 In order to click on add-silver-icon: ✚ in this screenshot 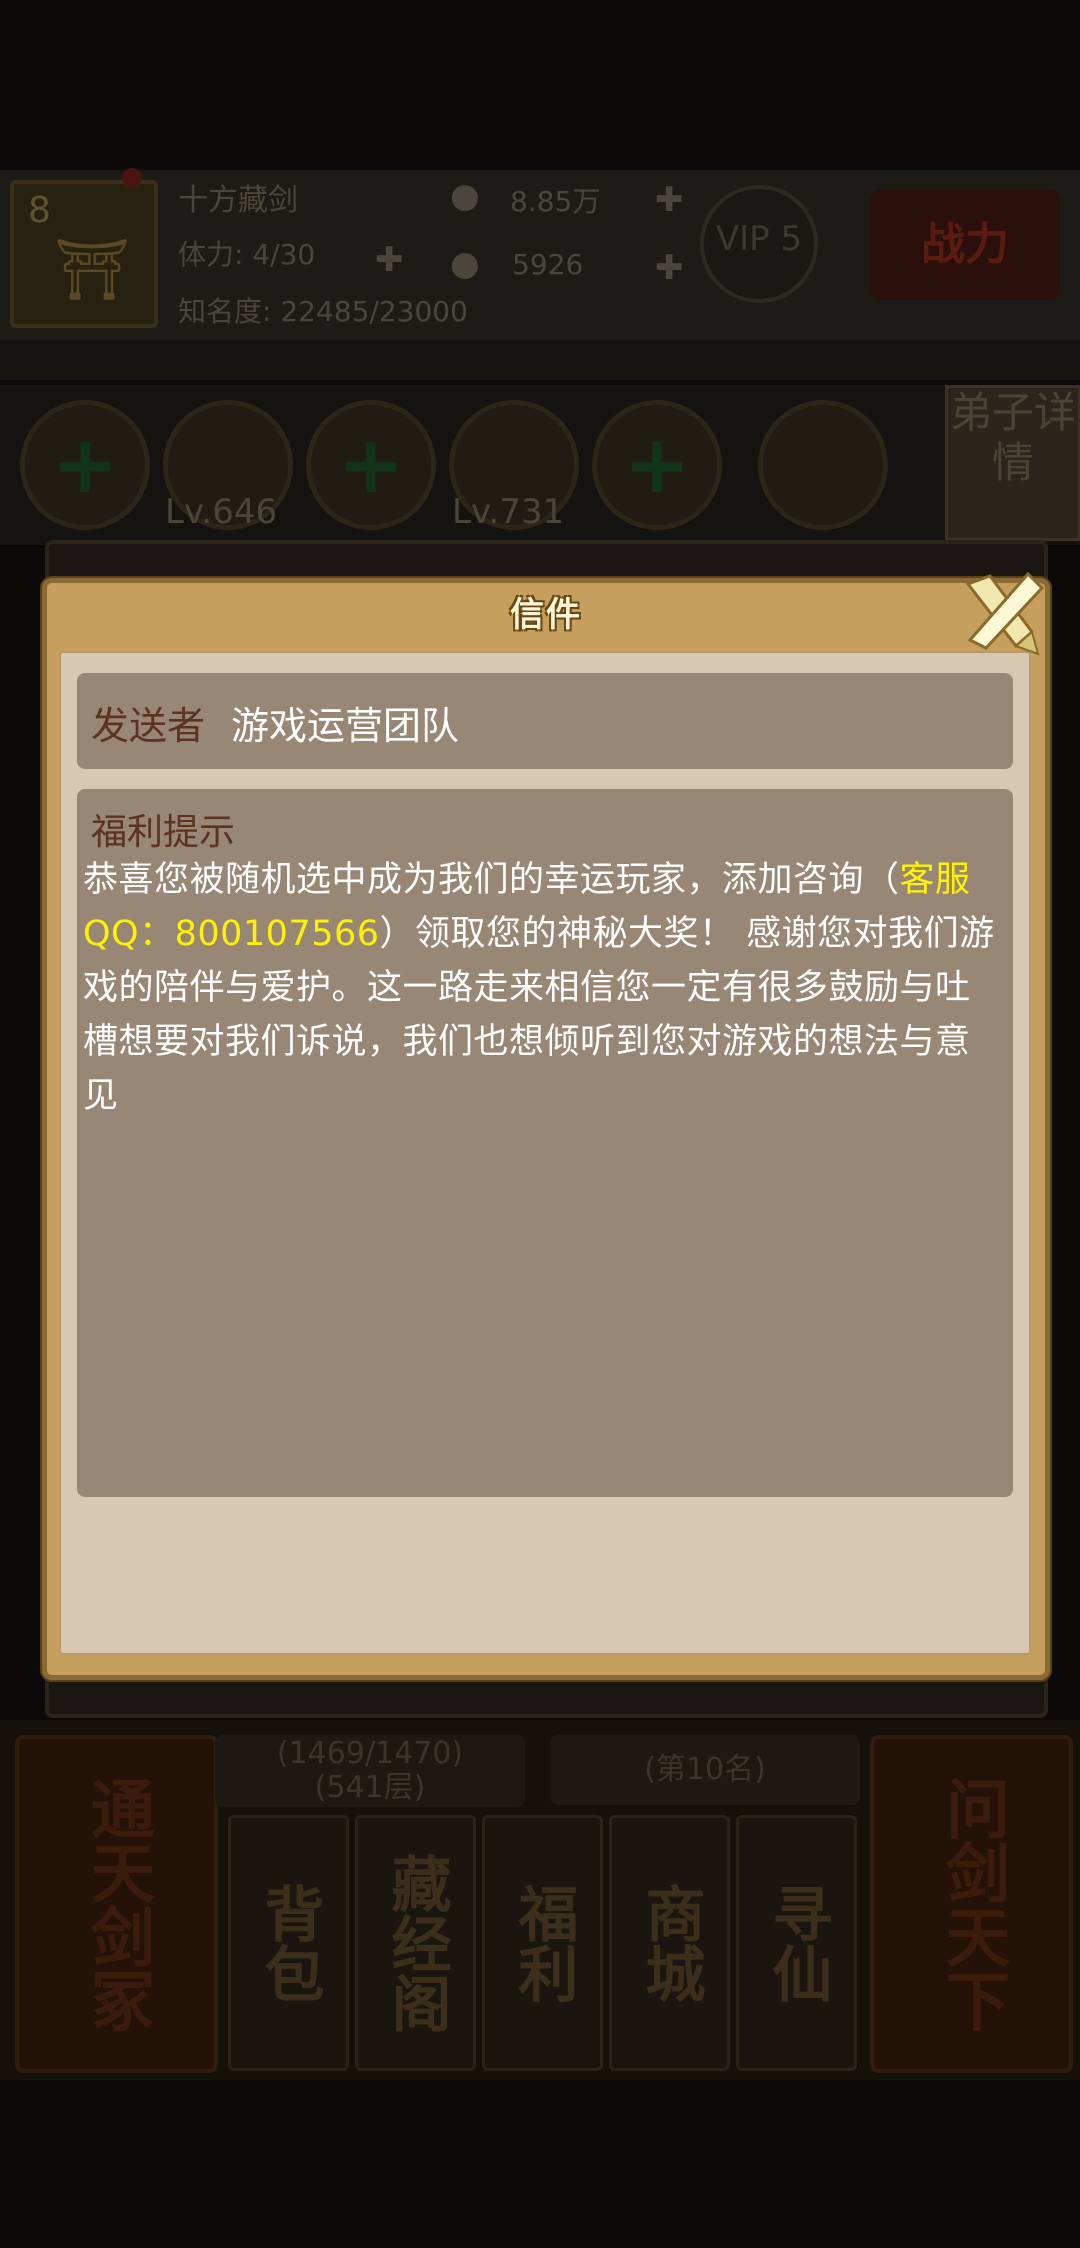, I will do `click(669, 200)`.